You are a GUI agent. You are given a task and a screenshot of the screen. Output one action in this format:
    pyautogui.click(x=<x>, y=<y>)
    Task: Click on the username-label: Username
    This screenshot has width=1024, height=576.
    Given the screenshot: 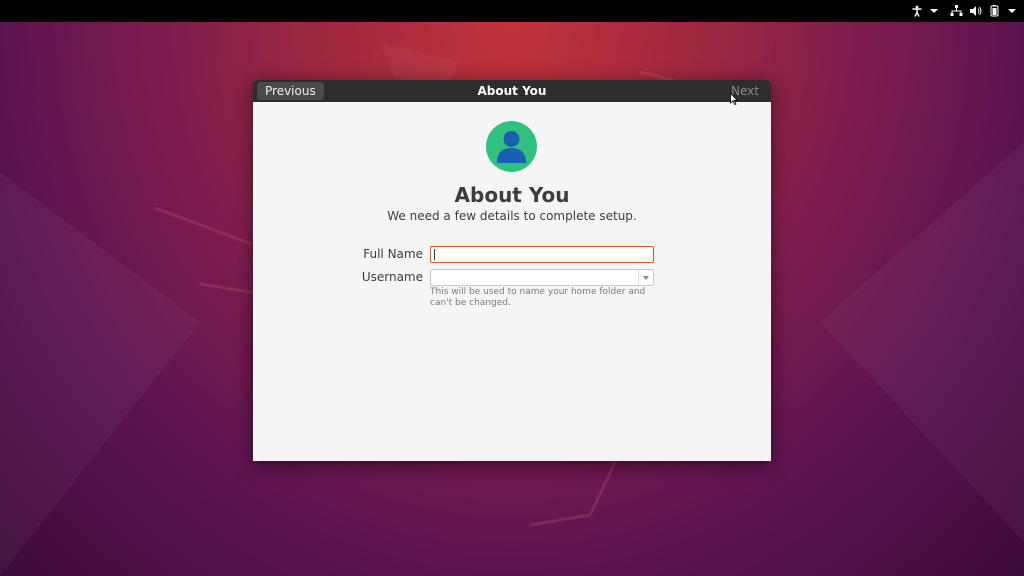 What is the action you would take?
    pyautogui.click(x=392, y=277)
    